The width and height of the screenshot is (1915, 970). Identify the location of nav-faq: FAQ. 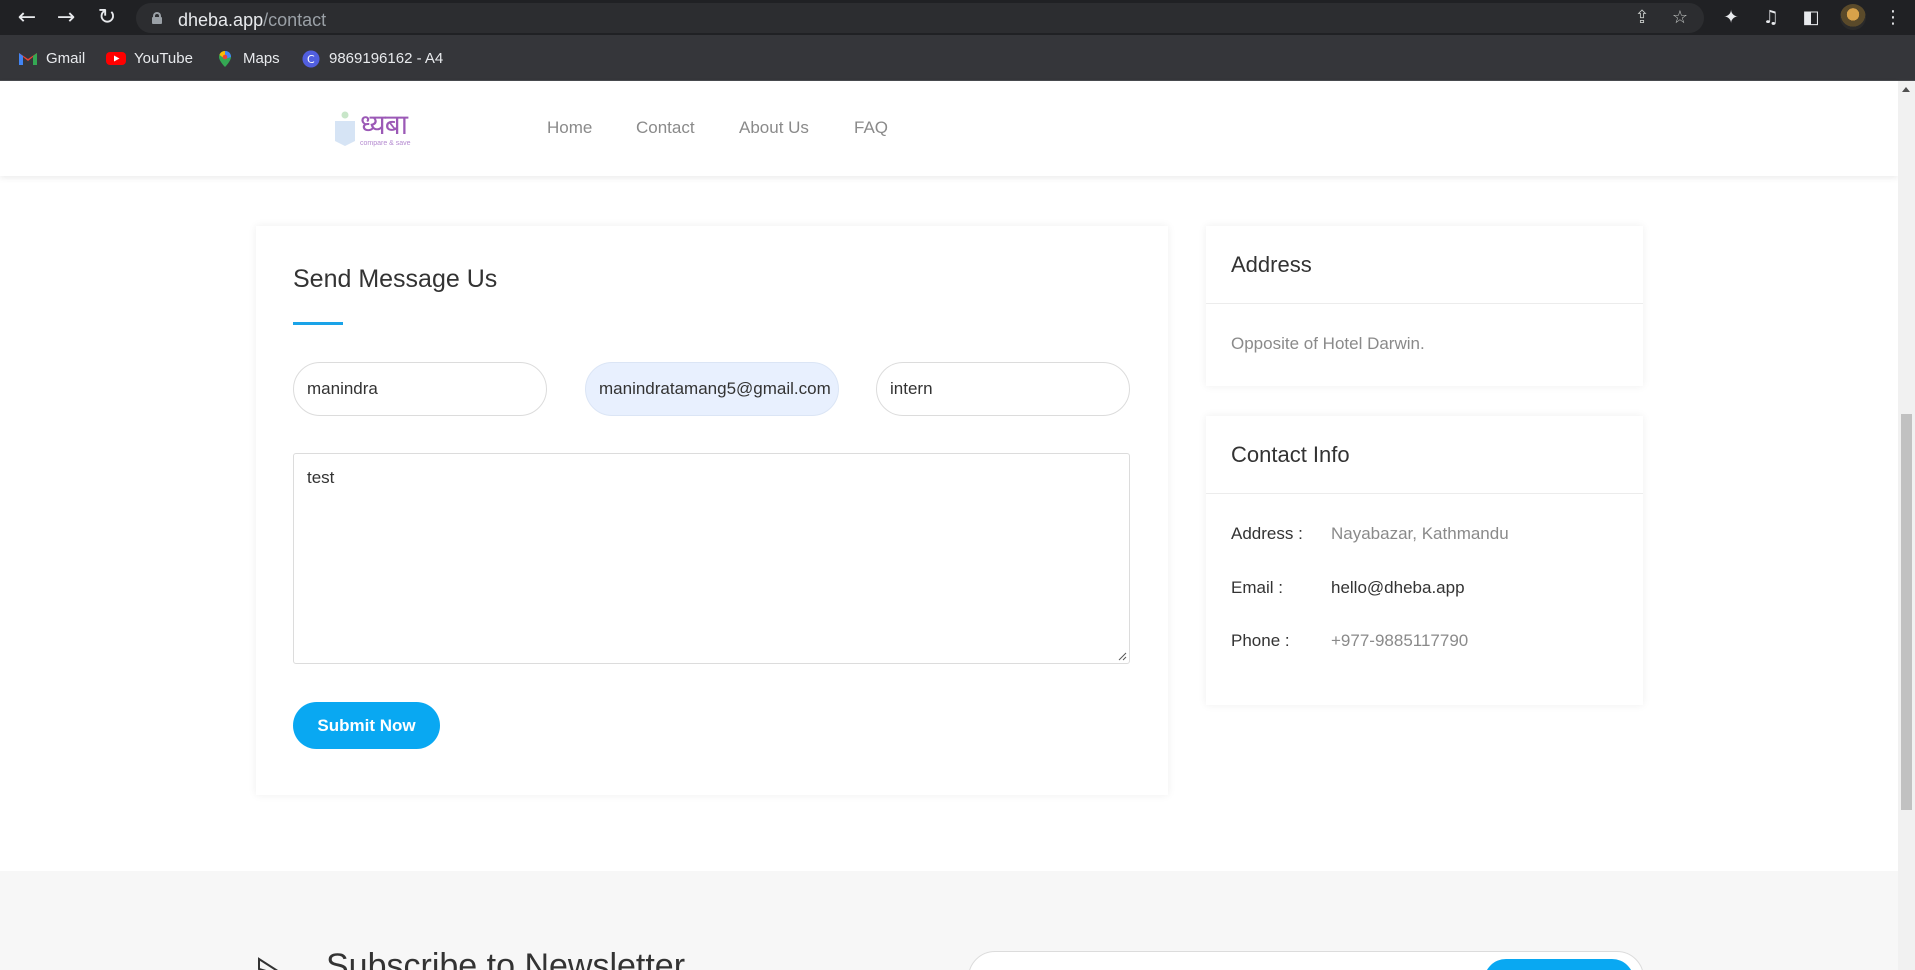
(871, 128).